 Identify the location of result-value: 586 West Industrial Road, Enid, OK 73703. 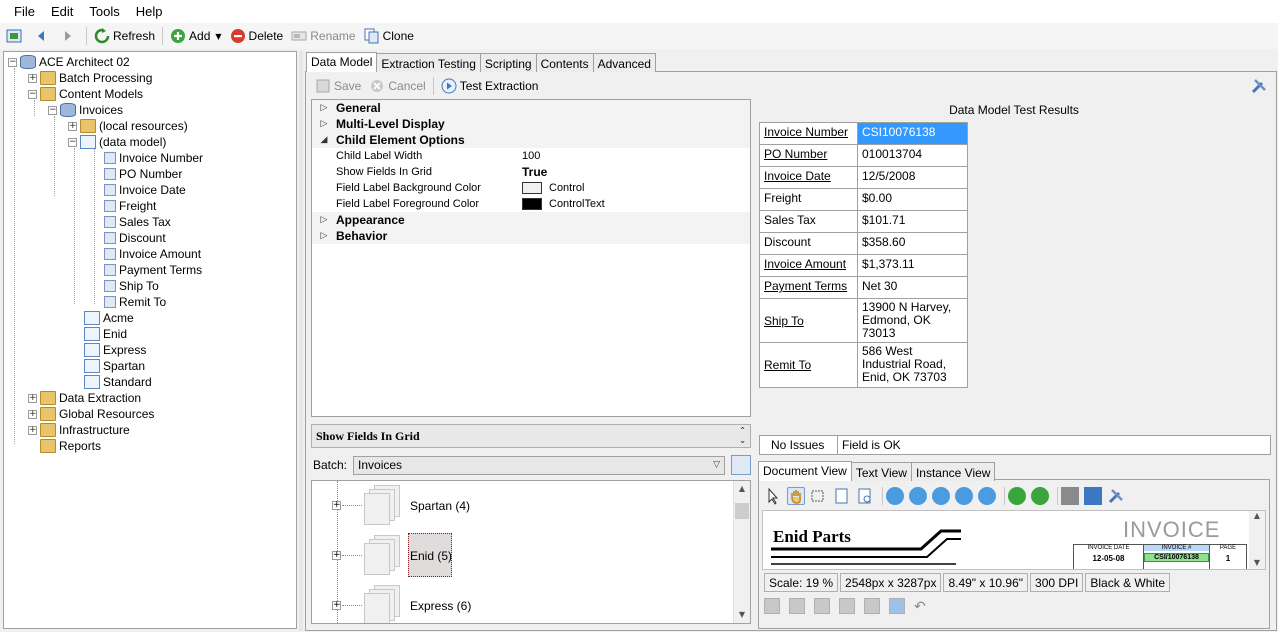
(912, 365).